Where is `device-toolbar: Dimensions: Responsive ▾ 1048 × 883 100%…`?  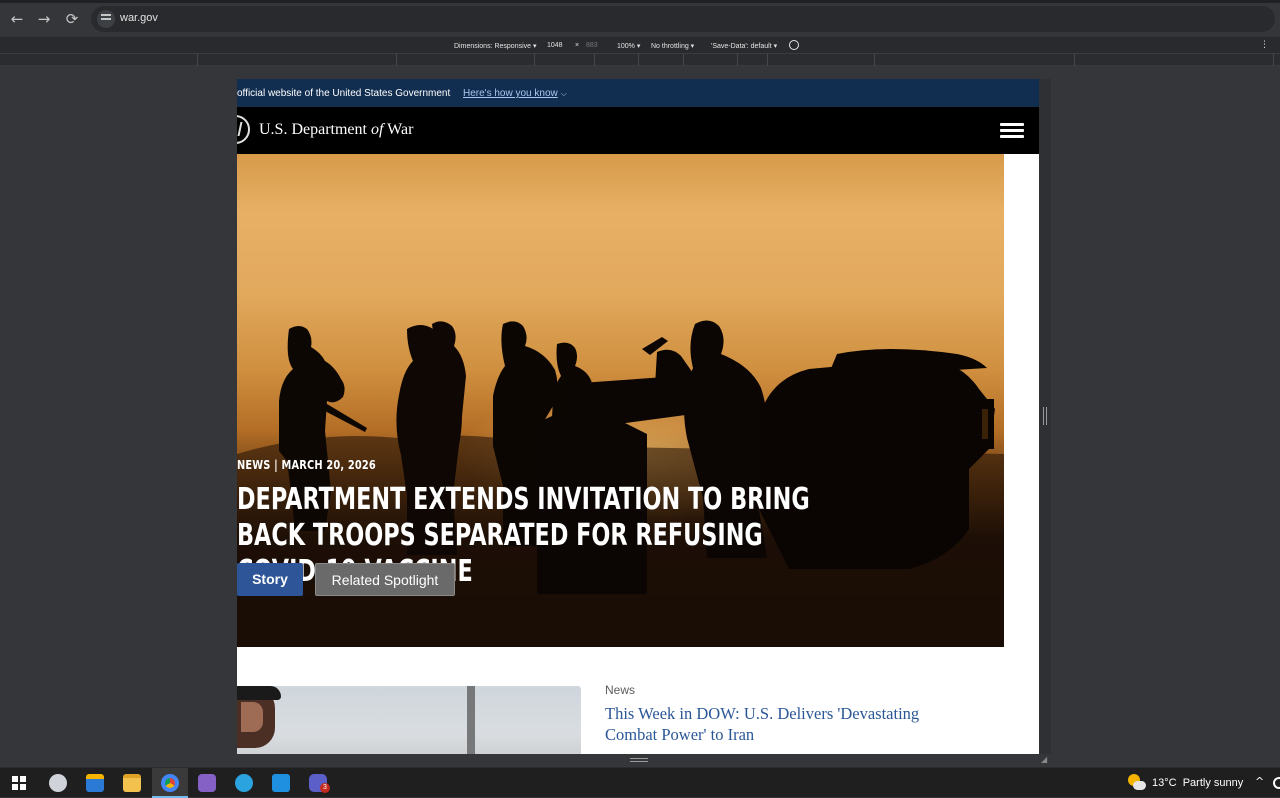 device-toolbar: Dimensions: Responsive ▾ 1048 × 883 100%… is located at coordinates (640, 45).